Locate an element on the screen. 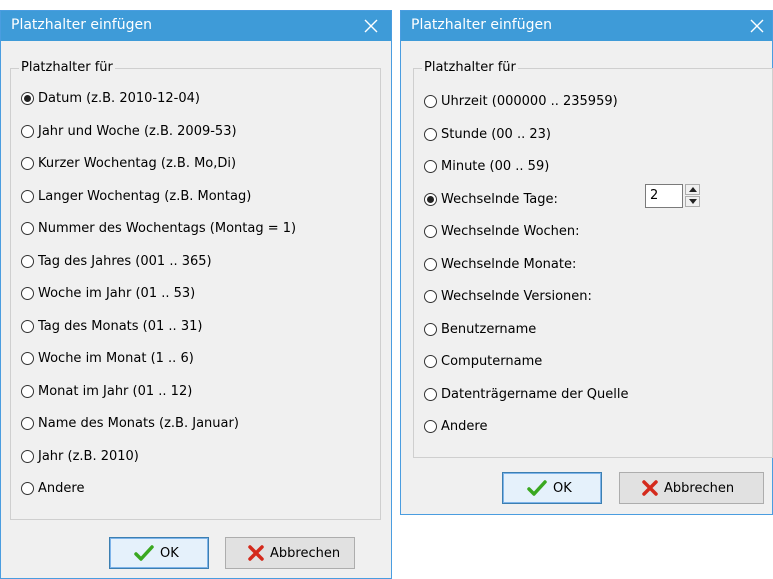 This screenshot has height=579, width=773. radio-label: Nummer des Wochentags (Montag = 1) is located at coordinates (167, 228).